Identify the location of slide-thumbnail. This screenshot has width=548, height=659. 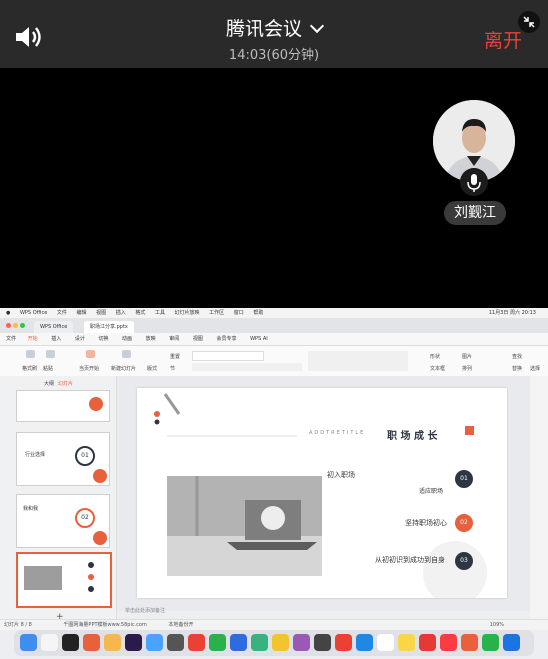
(63, 406).